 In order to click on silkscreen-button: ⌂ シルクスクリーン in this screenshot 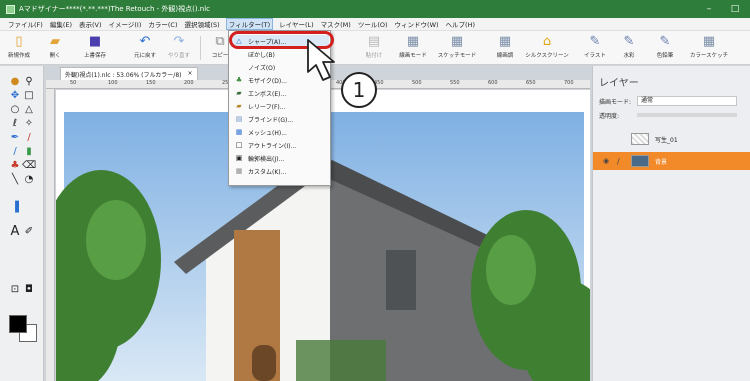, I will do `click(547, 48)`.